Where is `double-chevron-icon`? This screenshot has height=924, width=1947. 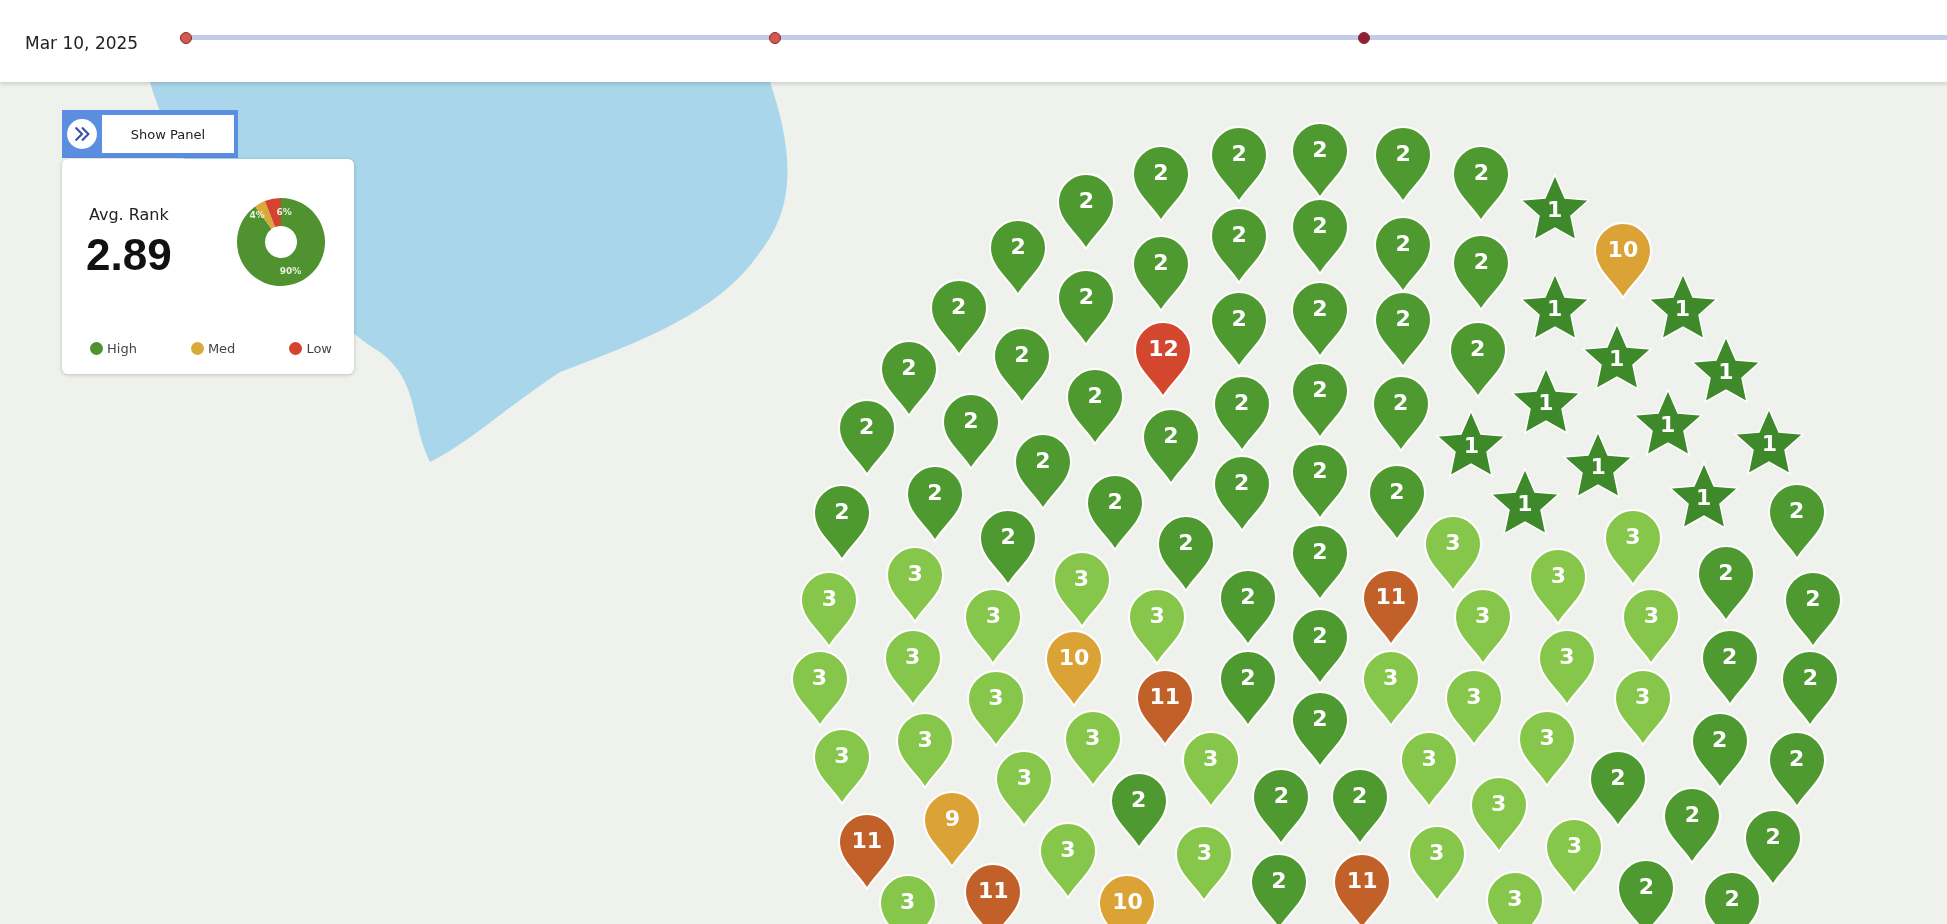 double-chevron-icon is located at coordinates (82, 134).